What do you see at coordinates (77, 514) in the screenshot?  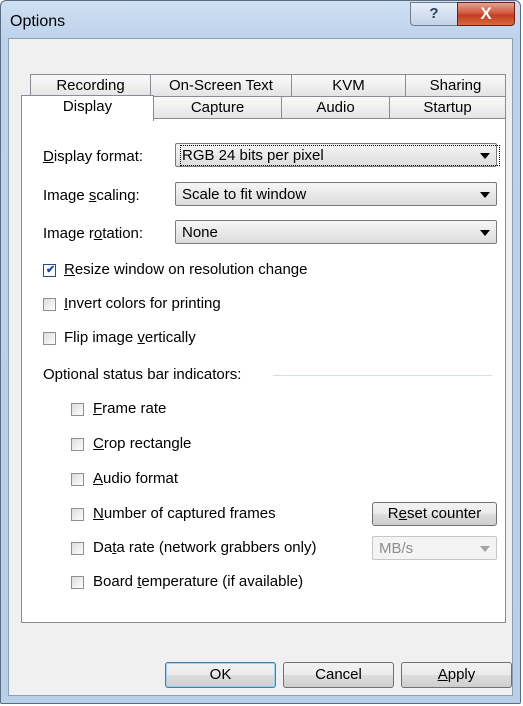 I see `captured-frames-checkbox` at bounding box center [77, 514].